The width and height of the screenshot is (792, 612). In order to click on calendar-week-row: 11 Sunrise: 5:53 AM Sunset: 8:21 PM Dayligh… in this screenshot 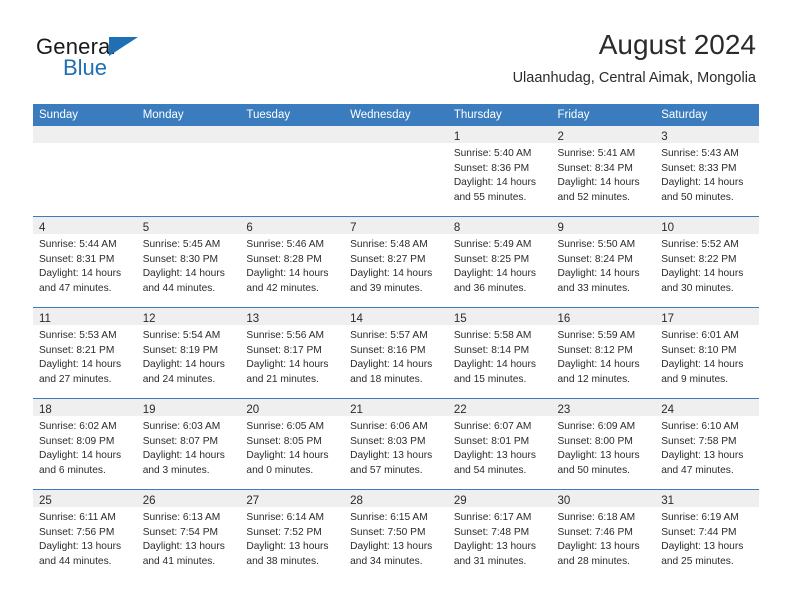, I will do `click(396, 353)`.